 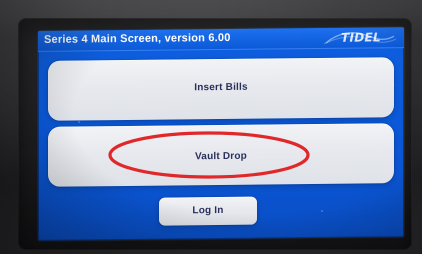 I want to click on insert-bills-label: Insert Bills, so click(x=221, y=87).